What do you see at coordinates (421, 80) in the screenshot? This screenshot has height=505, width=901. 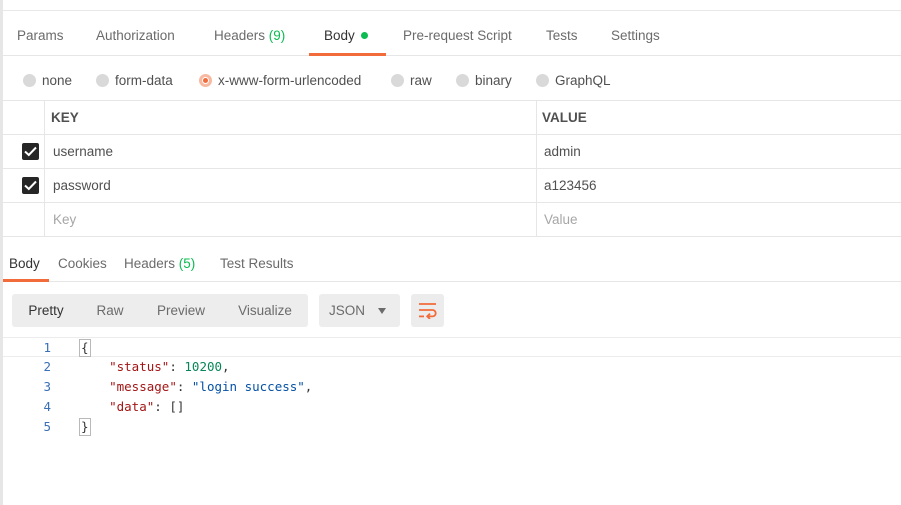 I see `radio-raw-label: raw` at bounding box center [421, 80].